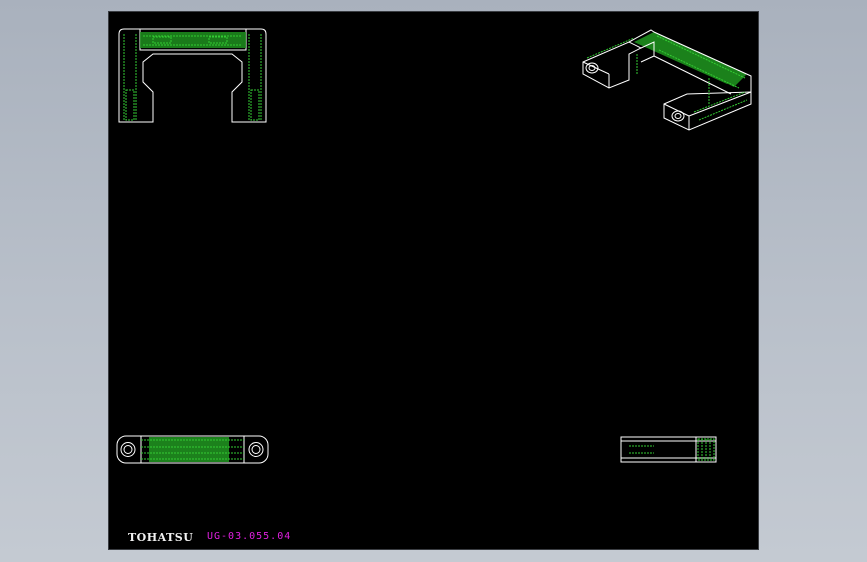 This screenshot has height=562, width=867. Describe the element at coordinates (161, 537) in the screenshot. I see `brand-label: TOHATSU` at that location.